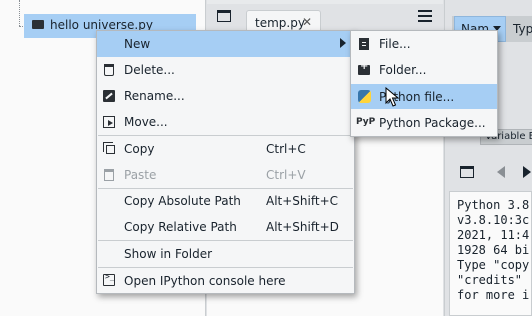 Image resolution: width=532 pixels, height=316 pixels. Describe the element at coordinates (109, 175) in the screenshot. I see `paste-icon` at that location.